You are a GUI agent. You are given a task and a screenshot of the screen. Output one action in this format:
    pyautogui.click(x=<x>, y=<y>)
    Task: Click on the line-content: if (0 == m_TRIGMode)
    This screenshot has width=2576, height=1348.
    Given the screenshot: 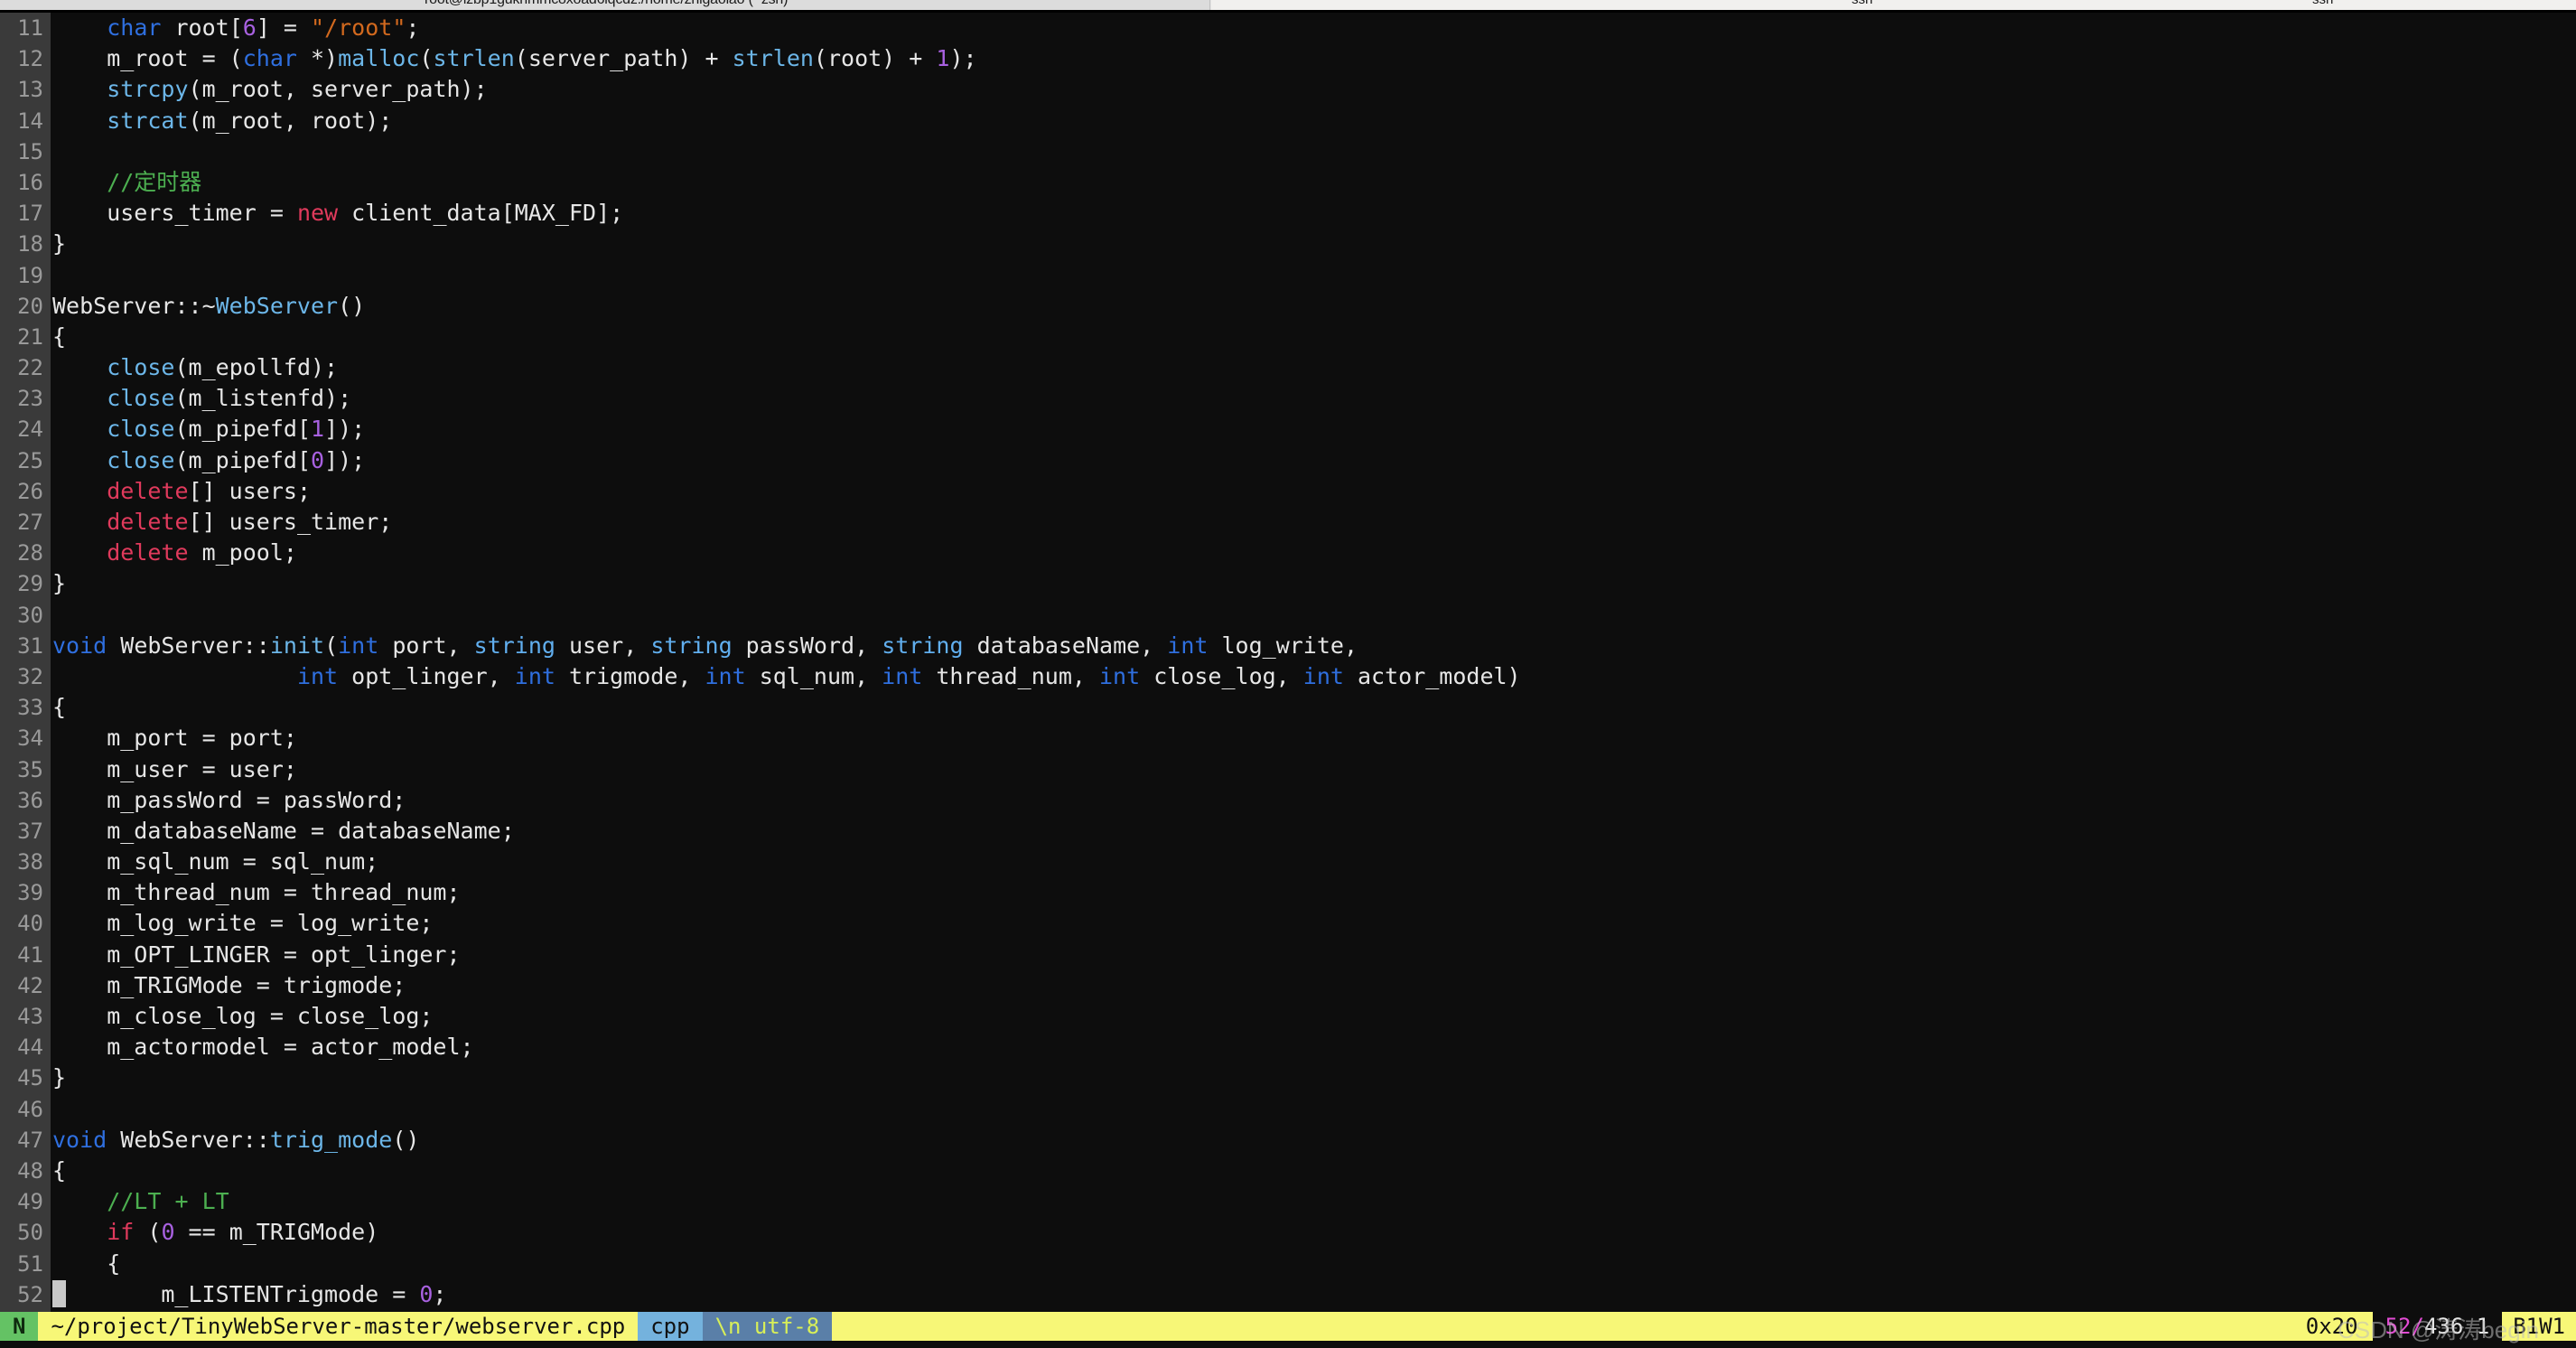 What is the action you would take?
    pyautogui.click(x=215, y=1232)
    